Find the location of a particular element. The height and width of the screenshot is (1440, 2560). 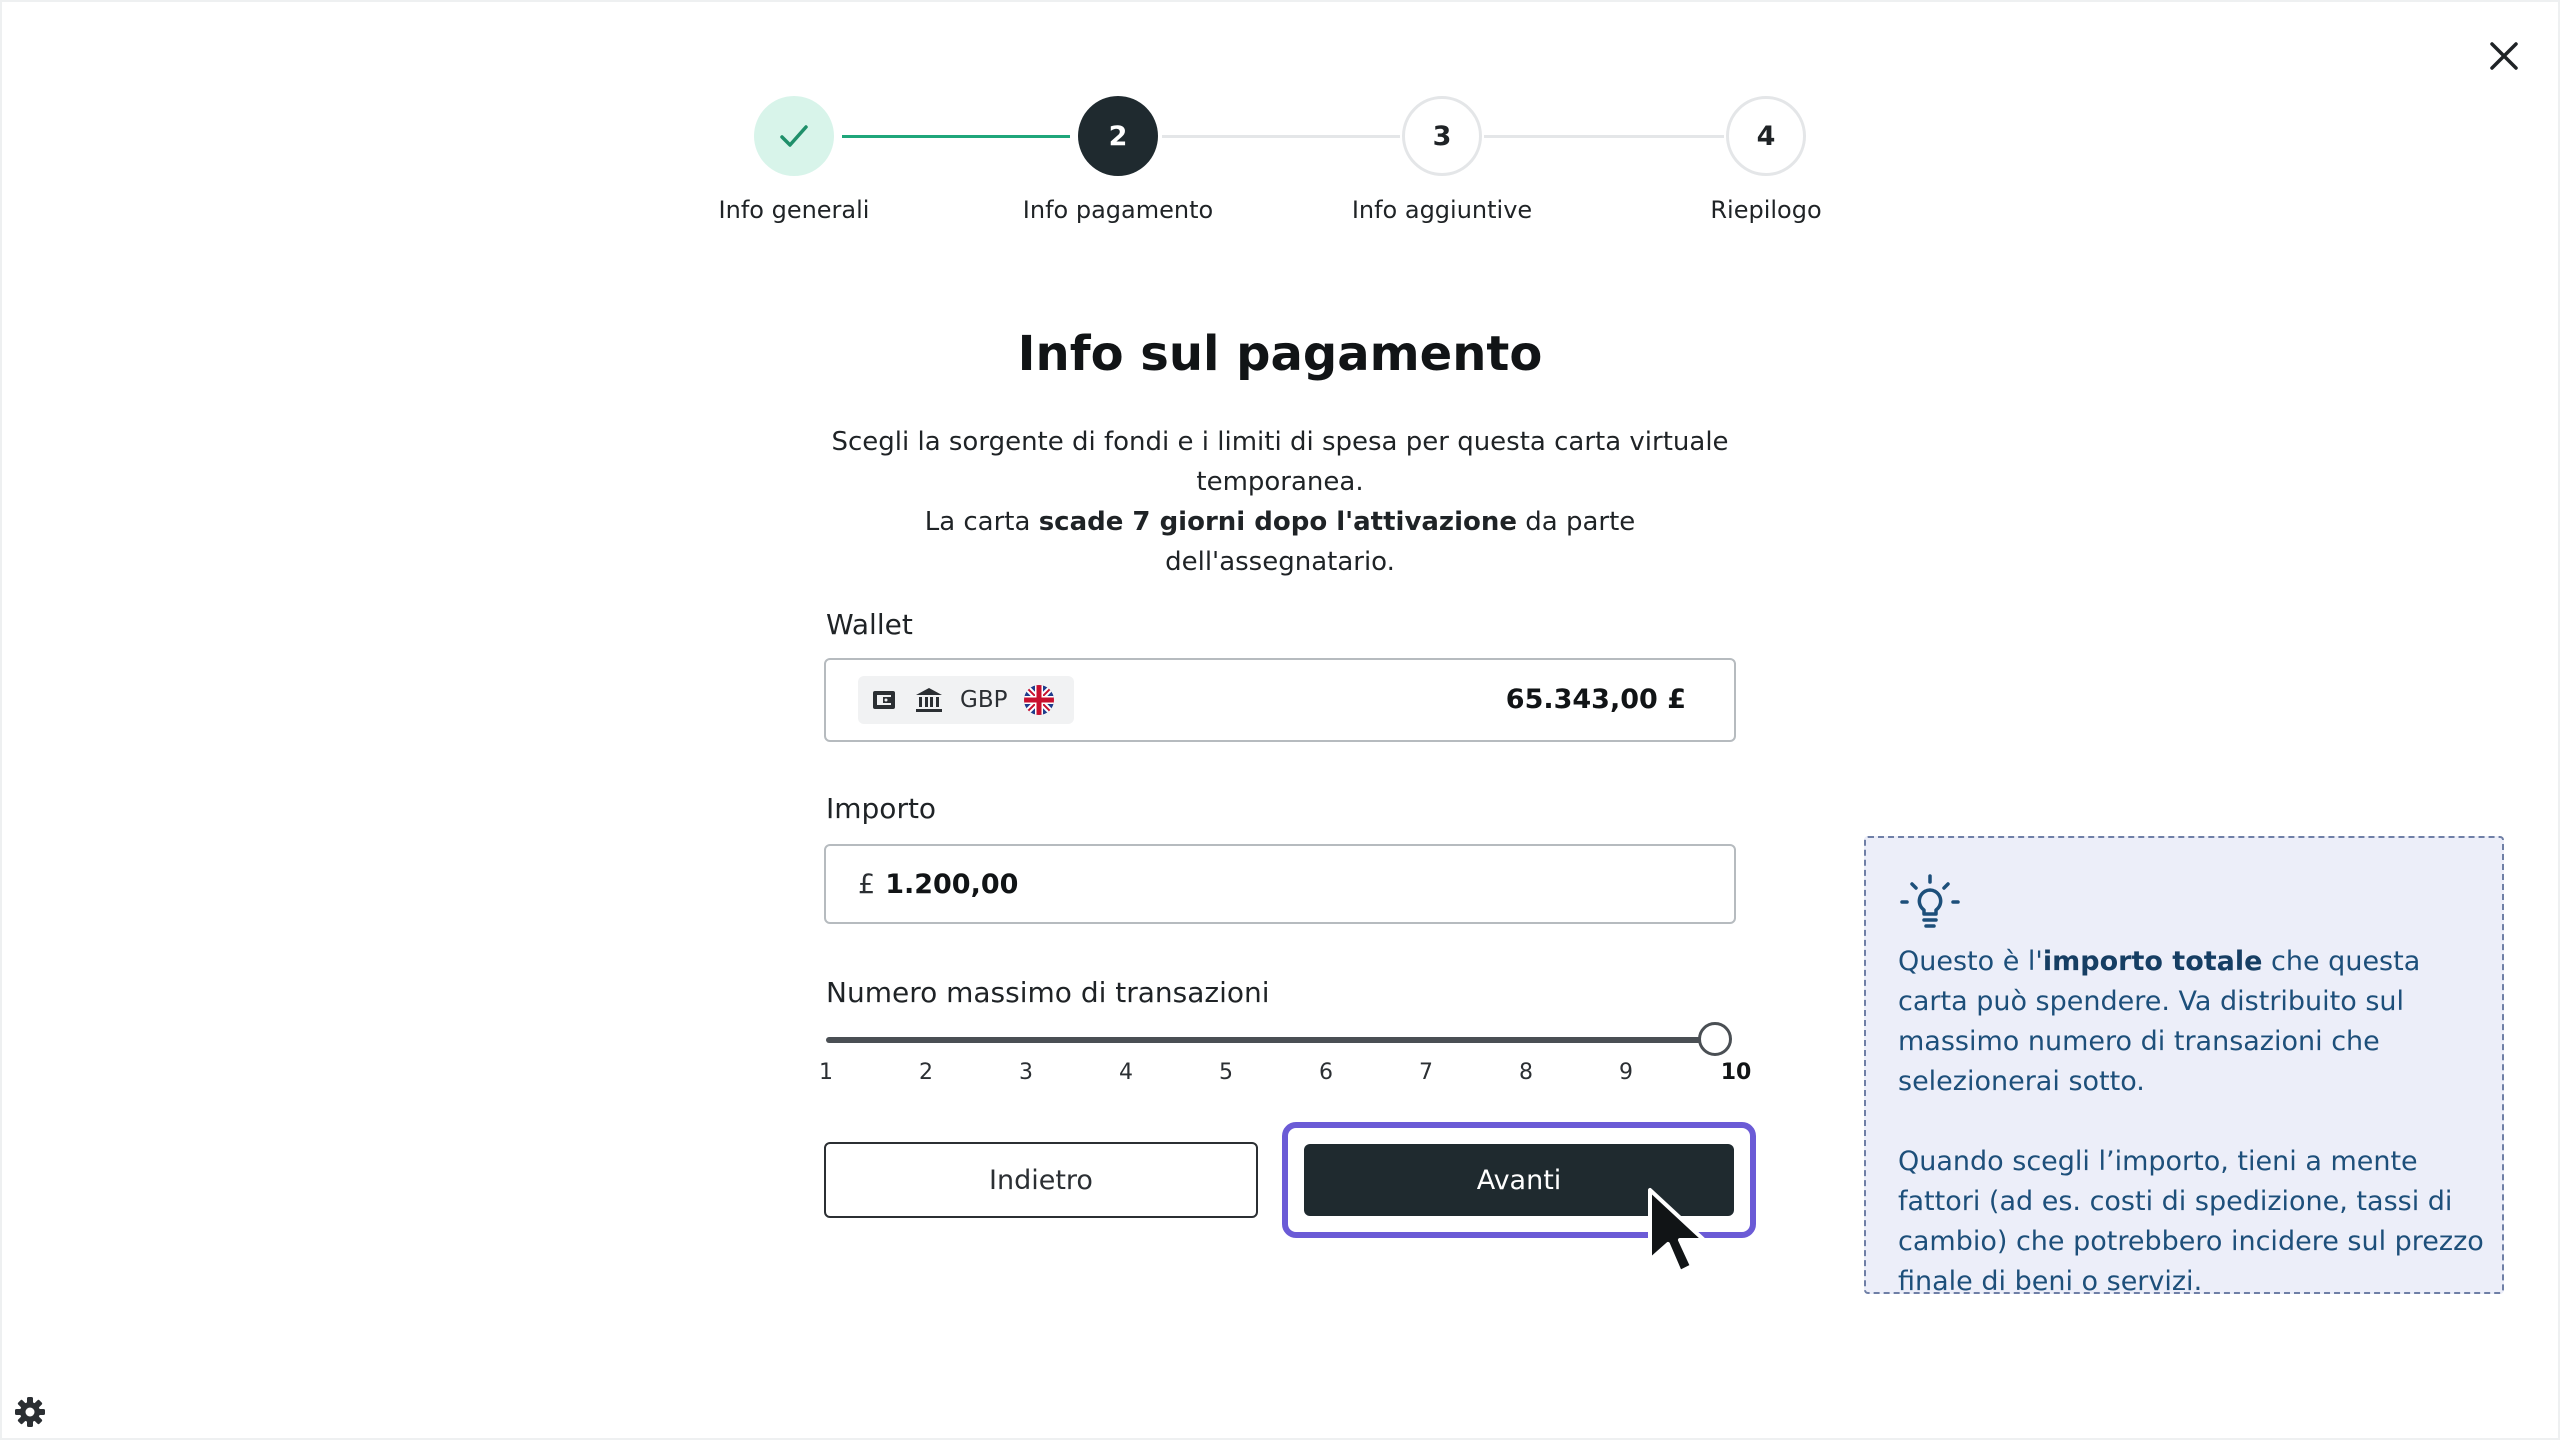

amount-value: 1.200,00 is located at coordinates (952, 884).